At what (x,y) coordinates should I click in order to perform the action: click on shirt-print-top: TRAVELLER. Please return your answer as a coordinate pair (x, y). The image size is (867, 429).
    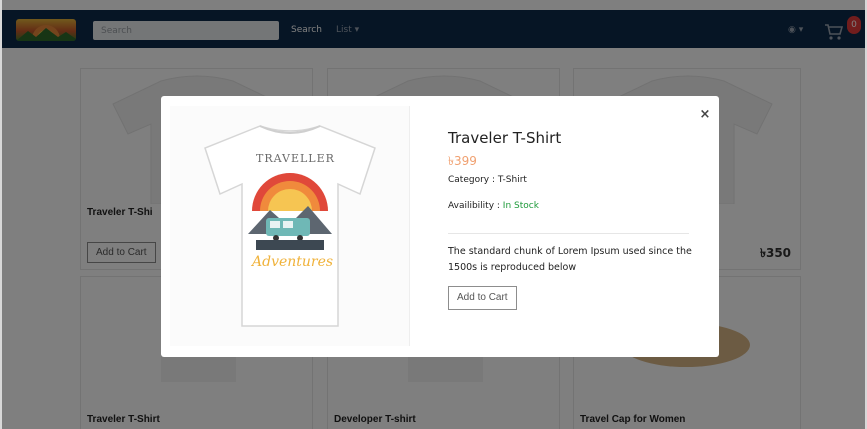
    Looking at the image, I should click on (295, 158).